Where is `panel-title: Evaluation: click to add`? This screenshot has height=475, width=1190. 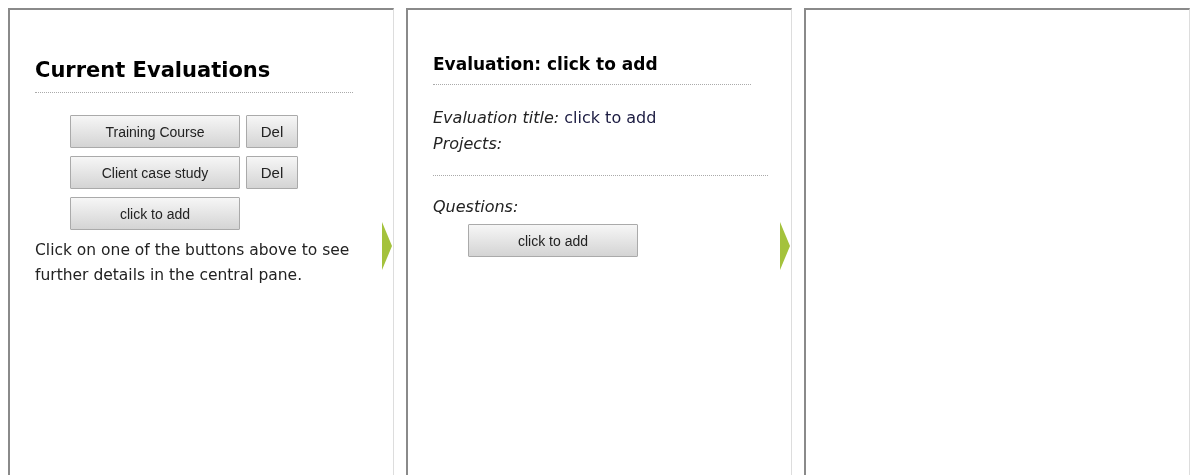 panel-title: Evaluation: click to add is located at coordinates (546, 64).